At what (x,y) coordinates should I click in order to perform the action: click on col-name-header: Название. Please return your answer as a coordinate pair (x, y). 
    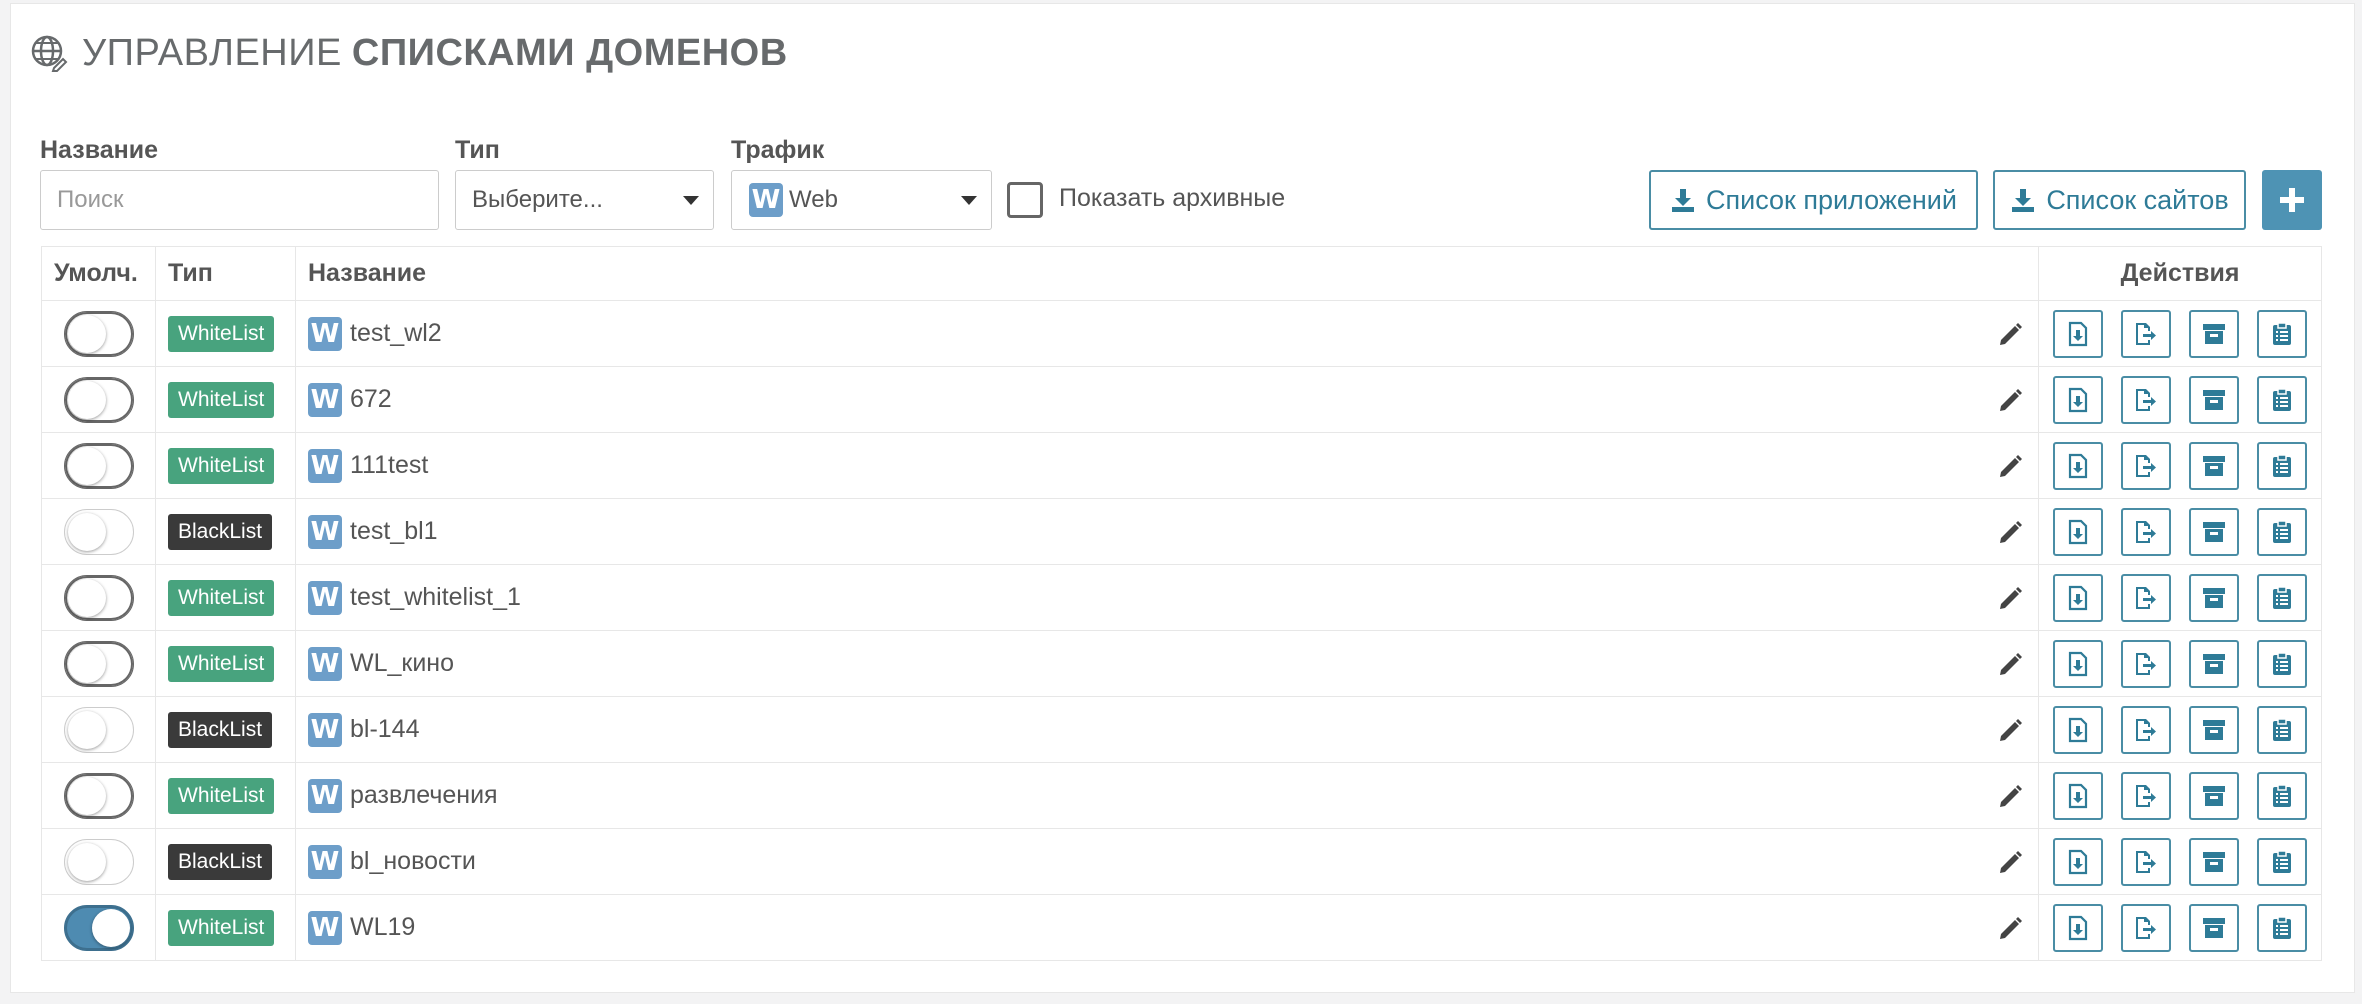
    Looking at the image, I should click on (1167, 273).